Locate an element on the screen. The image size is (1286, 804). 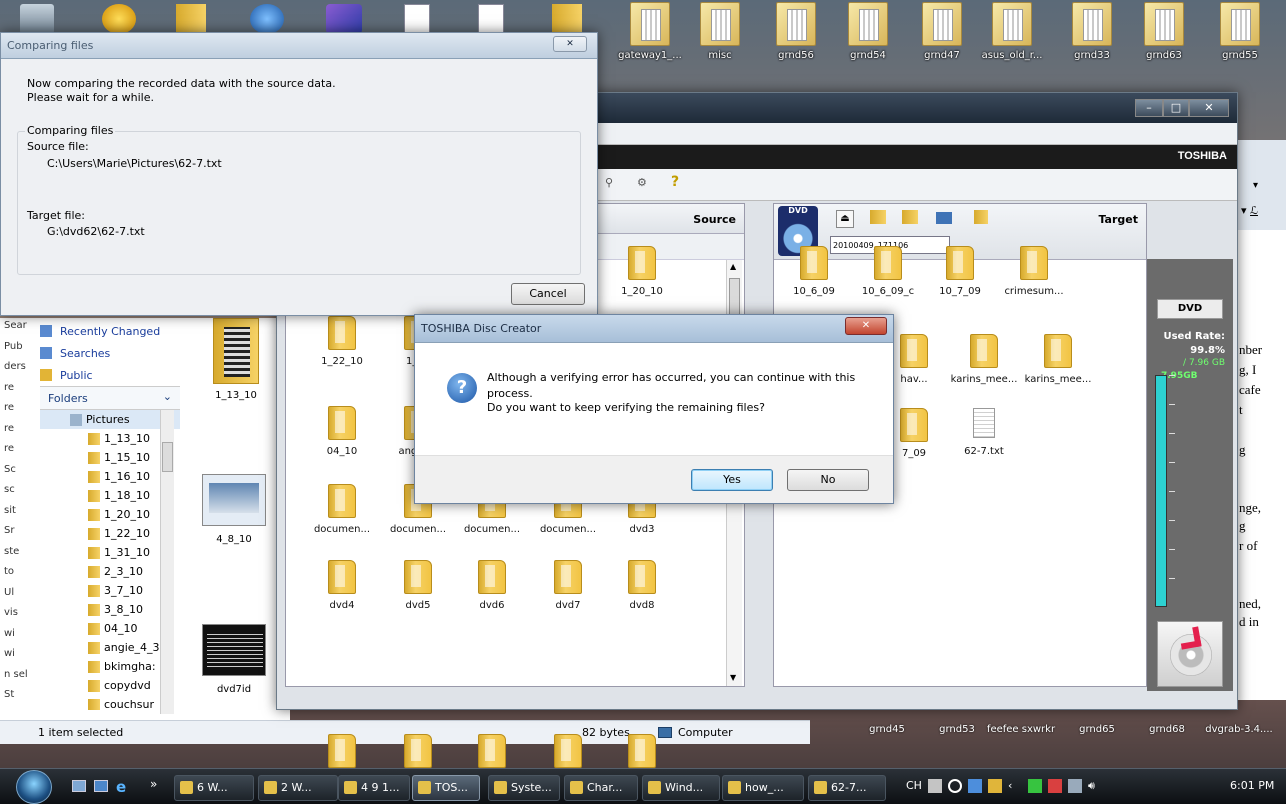
source-item: 1_22_10 is located at coordinates (342, 341).